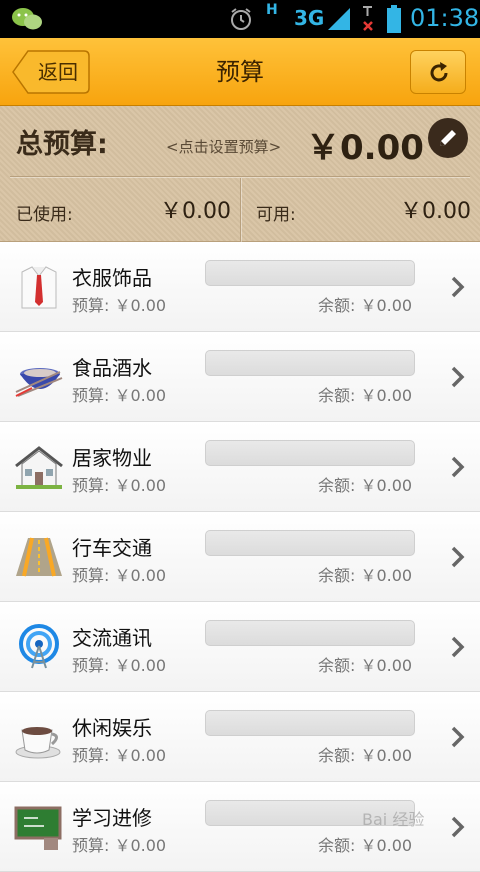 This screenshot has width=480, height=872. I want to click on coffee-icon, so click(38, 743).